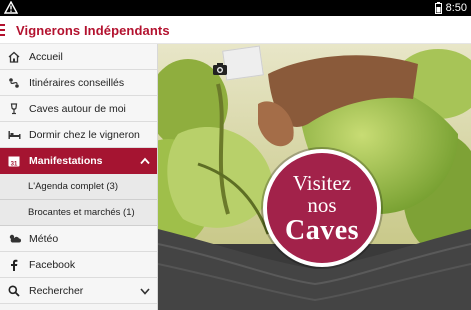  I want to click on drawer-item-rechercher: Rechercher, so click(78, 291).